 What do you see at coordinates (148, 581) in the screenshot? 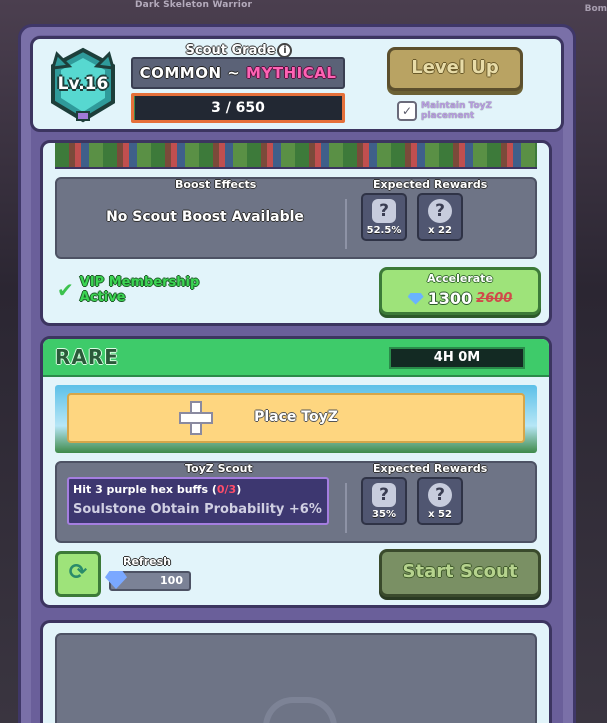
I see `refresh-cost: 100` at bounding box center [148, 581].